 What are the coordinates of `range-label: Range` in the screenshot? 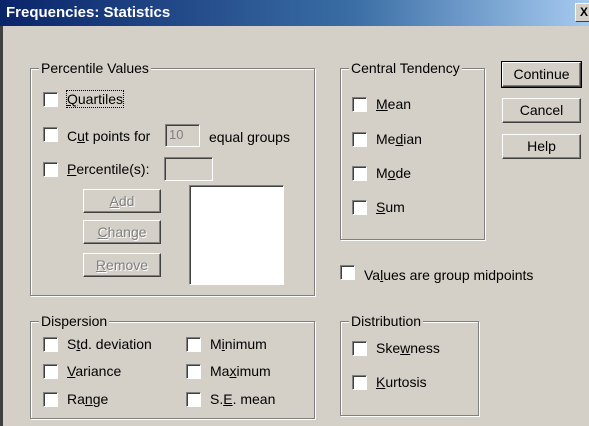 It's located at (87, 399).